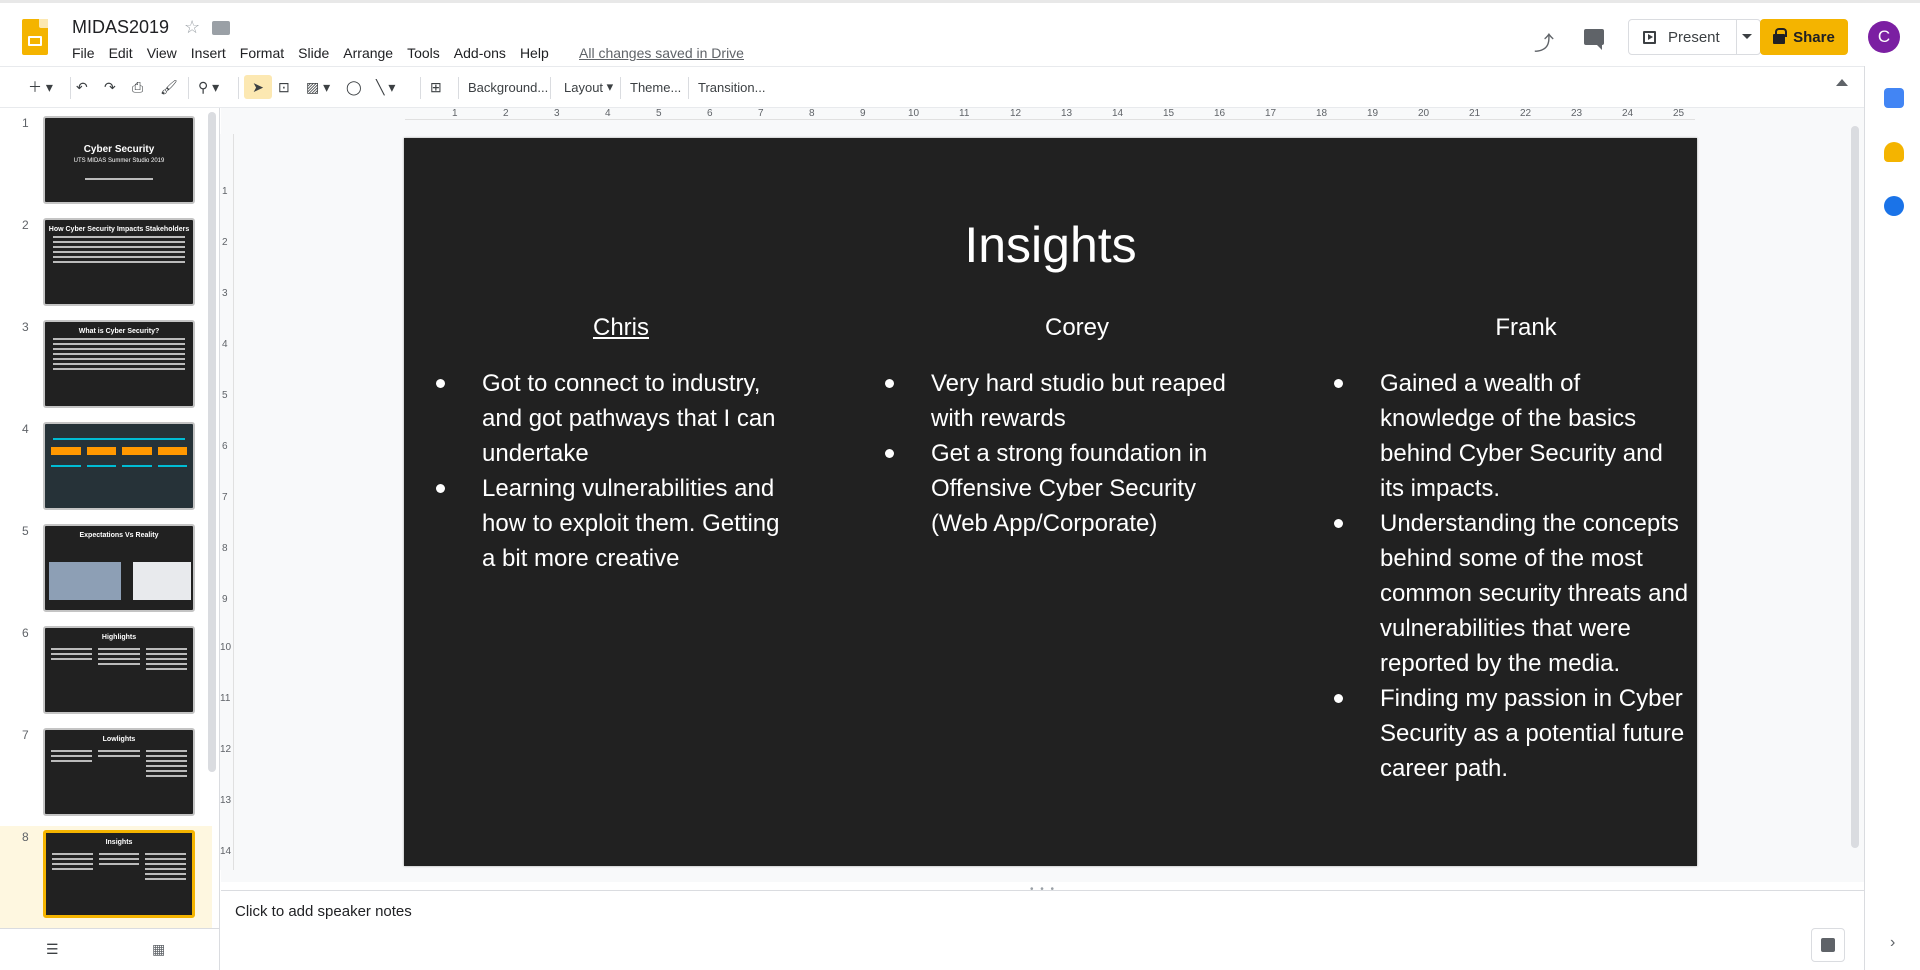  What do you see at coordinates (1747, 36) in the screenshot?
I see `present-dropdown-icon` at bounding box center [1747, 36].